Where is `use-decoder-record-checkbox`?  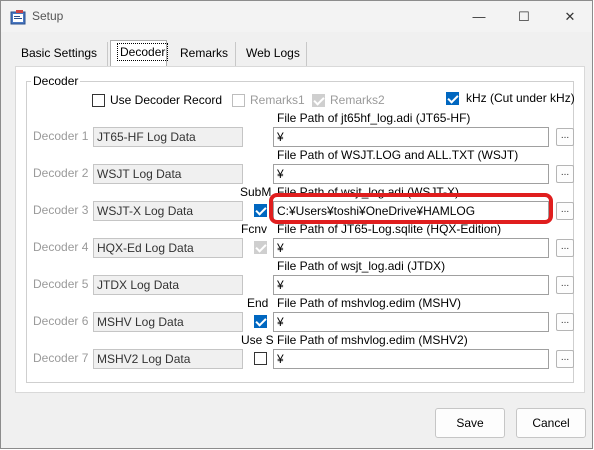
use-decoder-record-checkbox is located at coordinates (98, 100).